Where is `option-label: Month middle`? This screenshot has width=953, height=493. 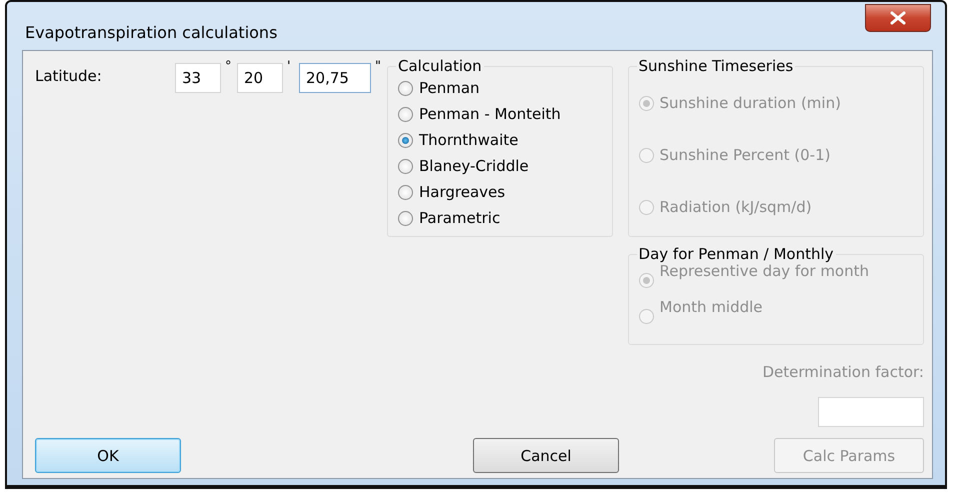 option-label: Month middle is located at coordinates (712, 307).